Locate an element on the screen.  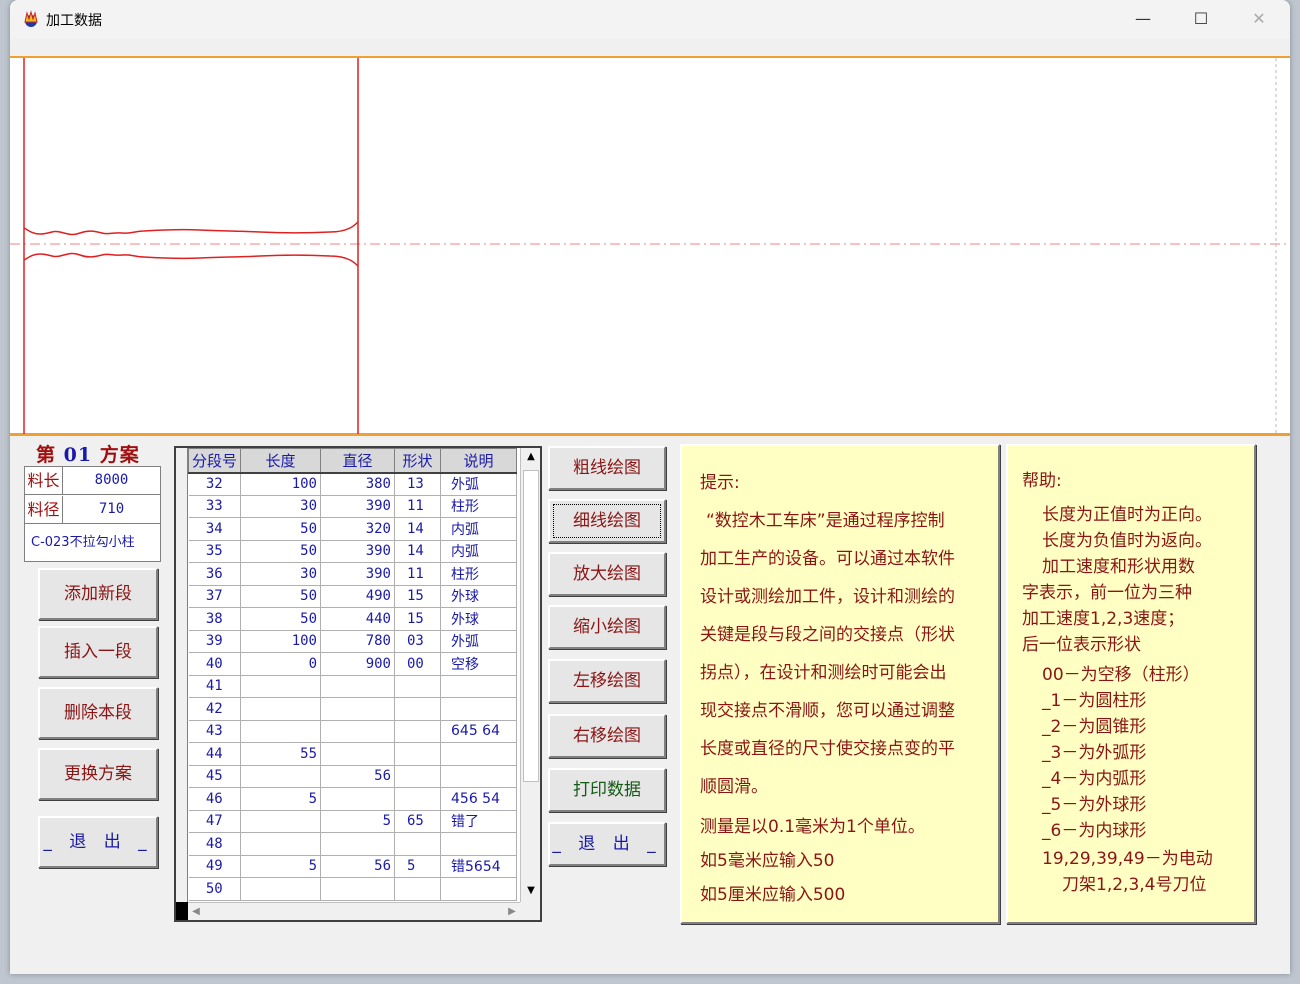
segment-no-cell: 48 is located at coordinates (214, 844).